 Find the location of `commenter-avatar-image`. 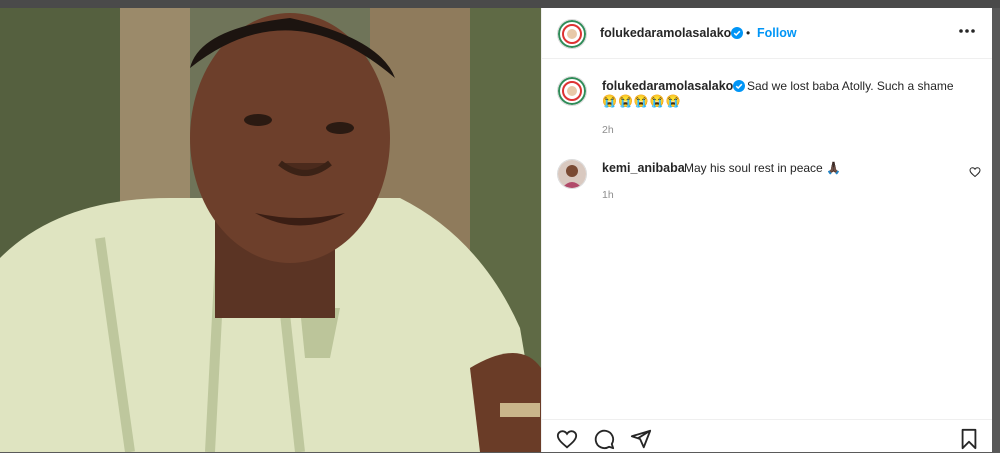

commenter-avatar-image is located at coordinates (572, 174).